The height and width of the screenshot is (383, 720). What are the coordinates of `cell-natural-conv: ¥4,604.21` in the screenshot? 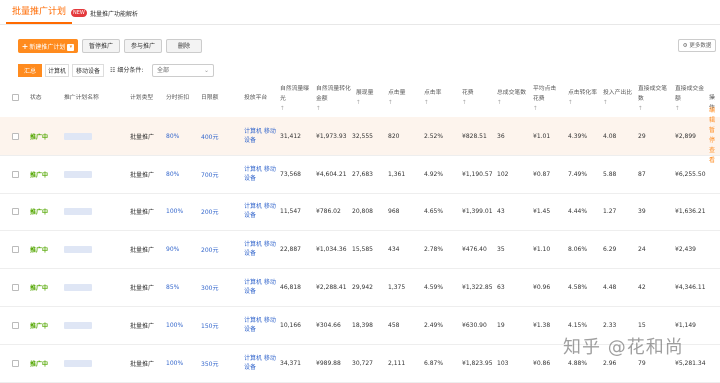 It's located at (331, 174).